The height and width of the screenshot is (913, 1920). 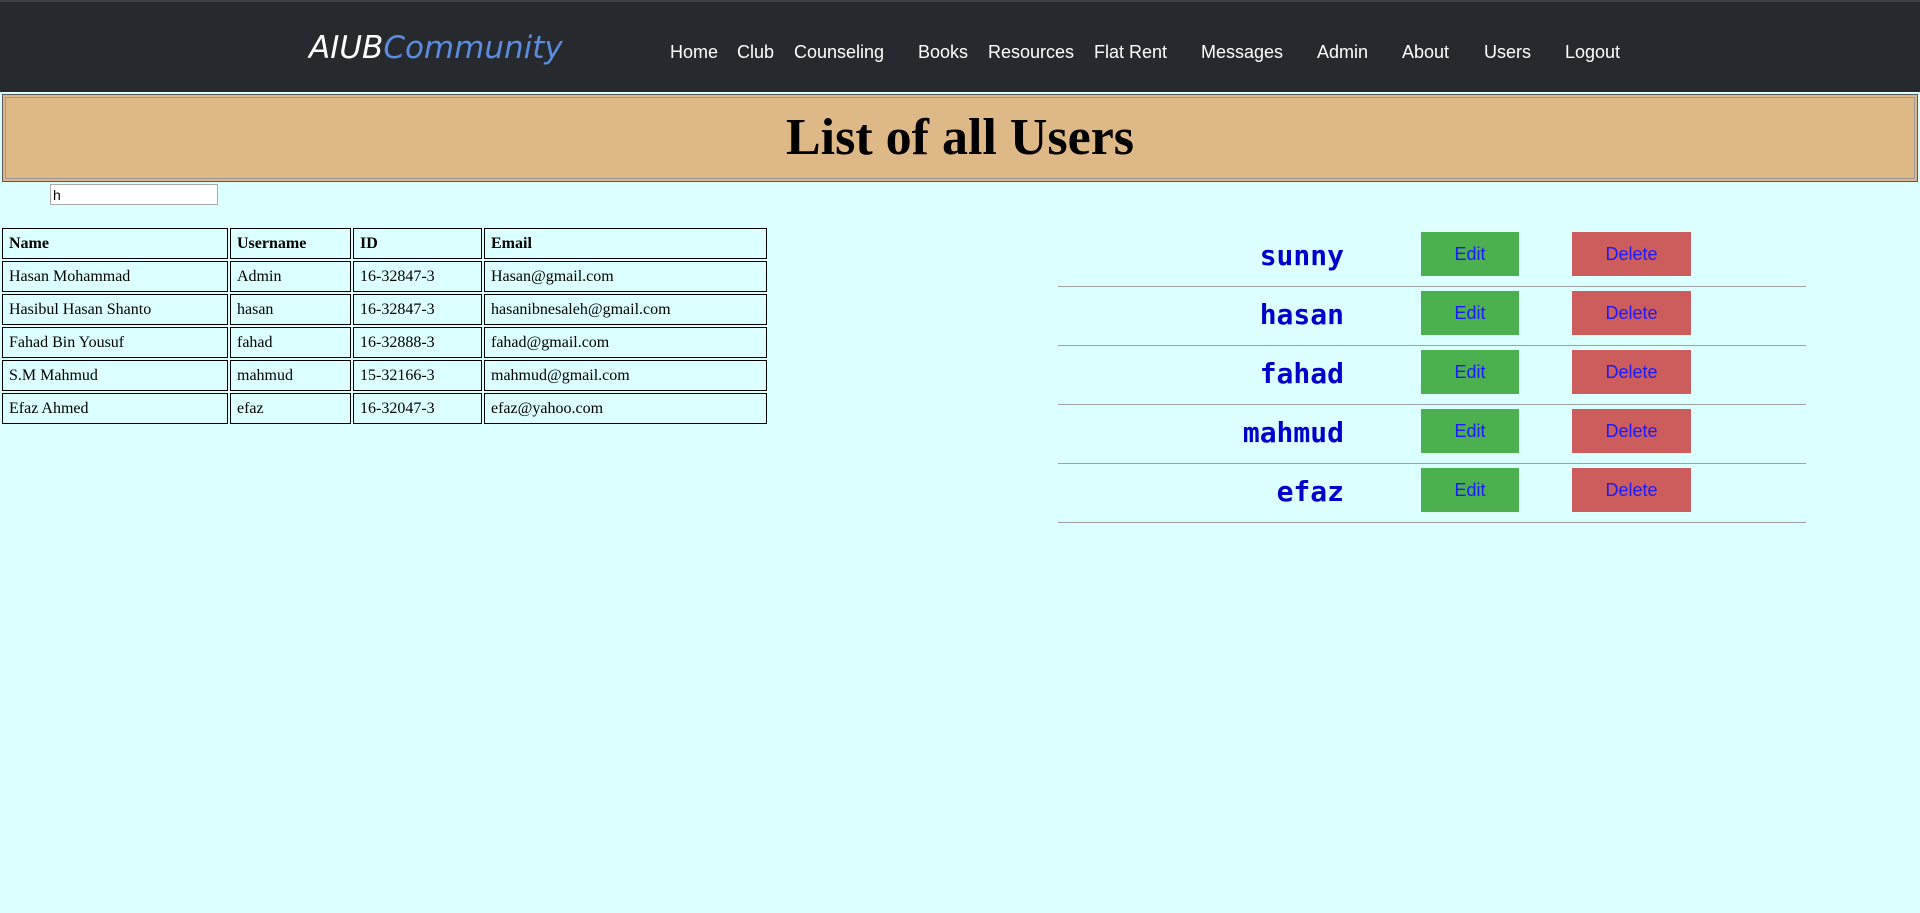 What do you see at coordinates (943, 52) in the screenshot?
I see `nav-books: Books` at bounding box center [943, 52].